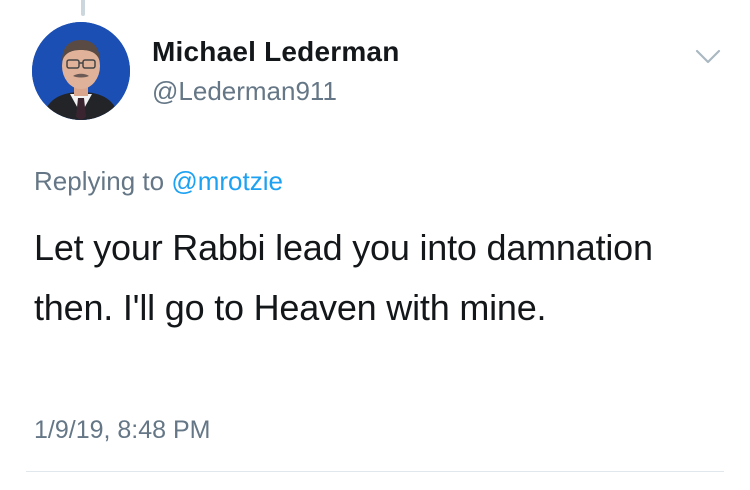  What do you see at coordinates (83, 8) in the screenshot?
I see `thread-connector-line` at bounding box center [83, 8].